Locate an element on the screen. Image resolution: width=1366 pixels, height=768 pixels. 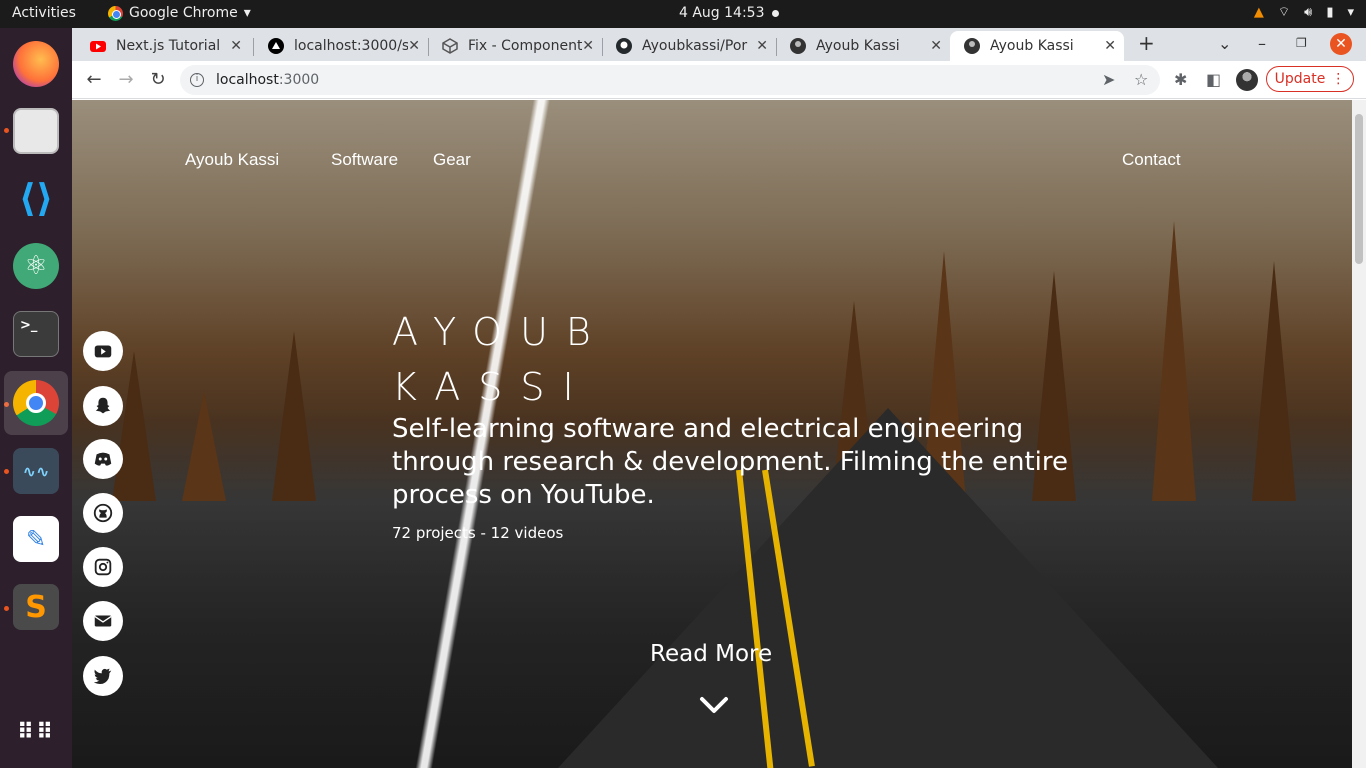
dock-atom: ⚛ is located at coordinates (36, 266).